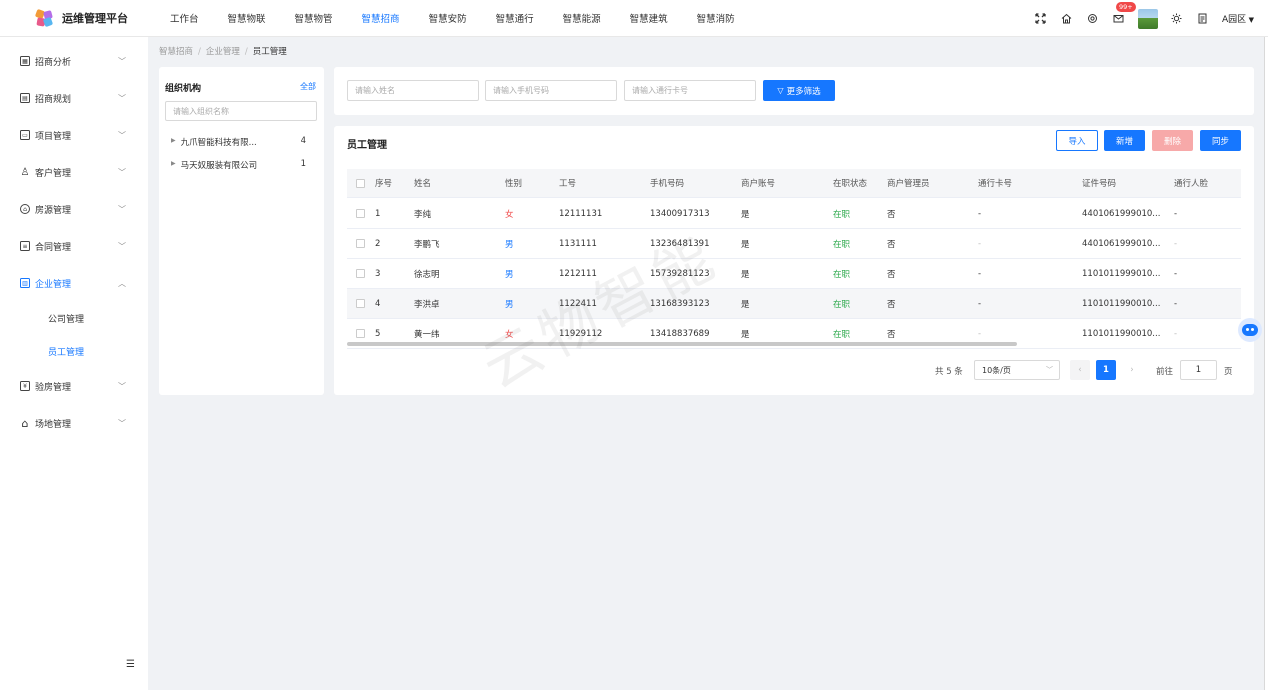  What do you see at coordinates (1106, 370) in the screenshot?
I see `page-number-button: 1` at bounding box center [1106, 370].